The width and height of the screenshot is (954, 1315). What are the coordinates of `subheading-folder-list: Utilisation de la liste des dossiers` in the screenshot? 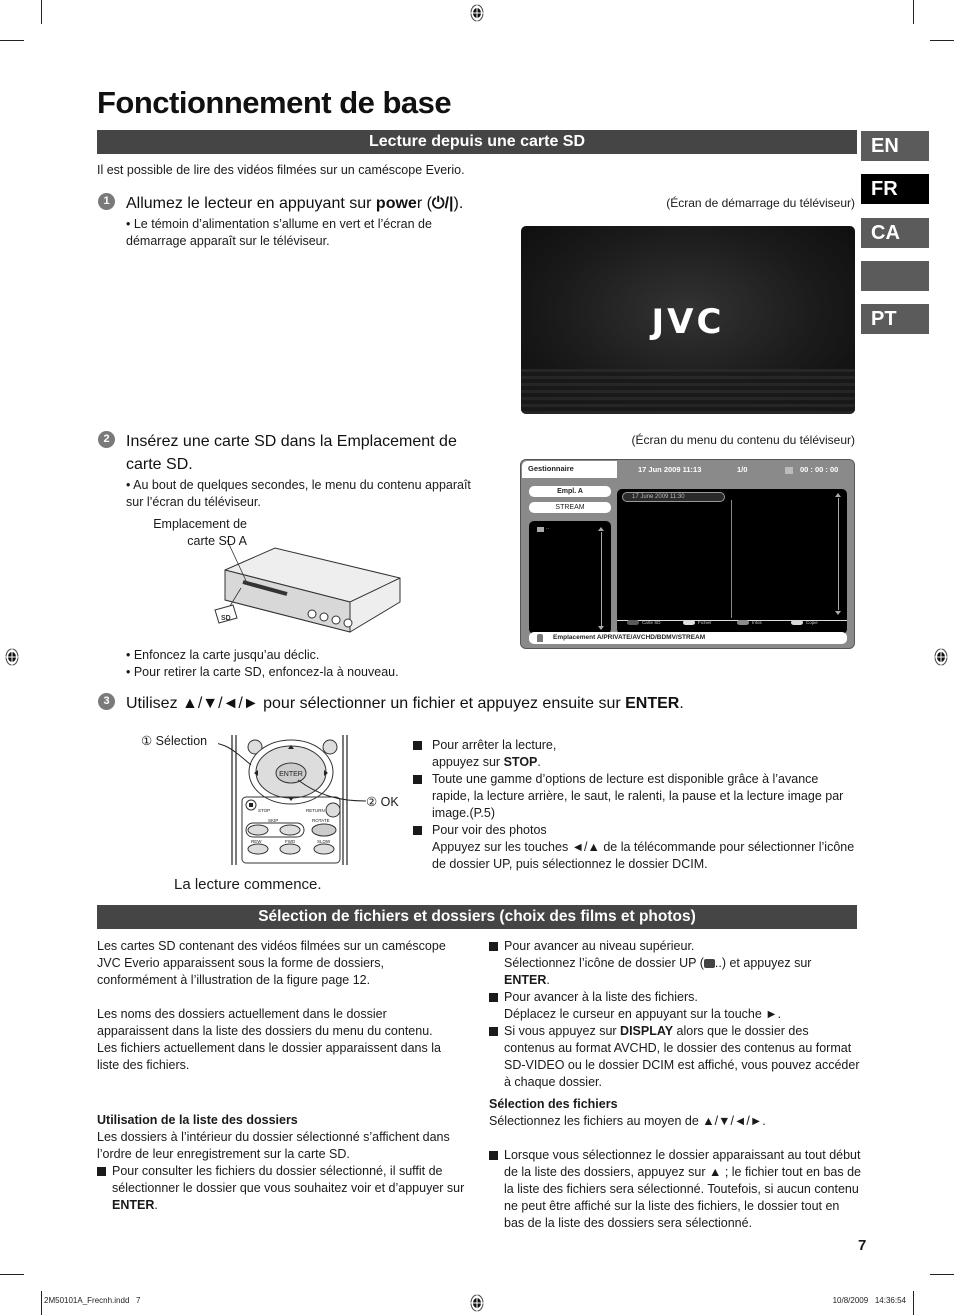 It's located at (197, 1120).